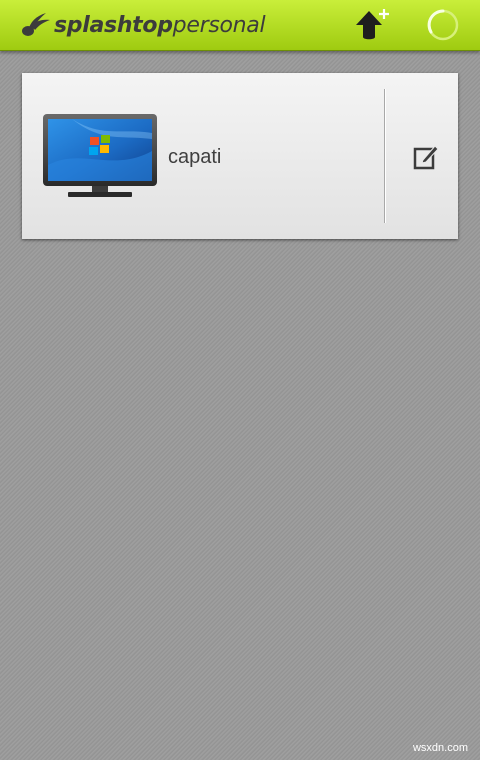 This screenshot has height=760, width=480. Describe the element at coordinates (100, 155) in the screenshot. I see `windows-monitor-icon` at that location.